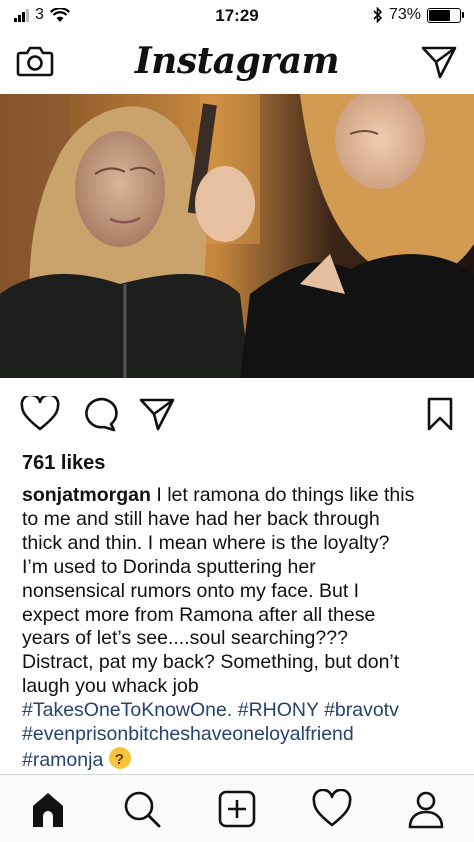 The image size is (474, 842). What do you see at coordinates (142, 809) in the screenshot?
I see `search-icon` at bounding box center [142, 809].